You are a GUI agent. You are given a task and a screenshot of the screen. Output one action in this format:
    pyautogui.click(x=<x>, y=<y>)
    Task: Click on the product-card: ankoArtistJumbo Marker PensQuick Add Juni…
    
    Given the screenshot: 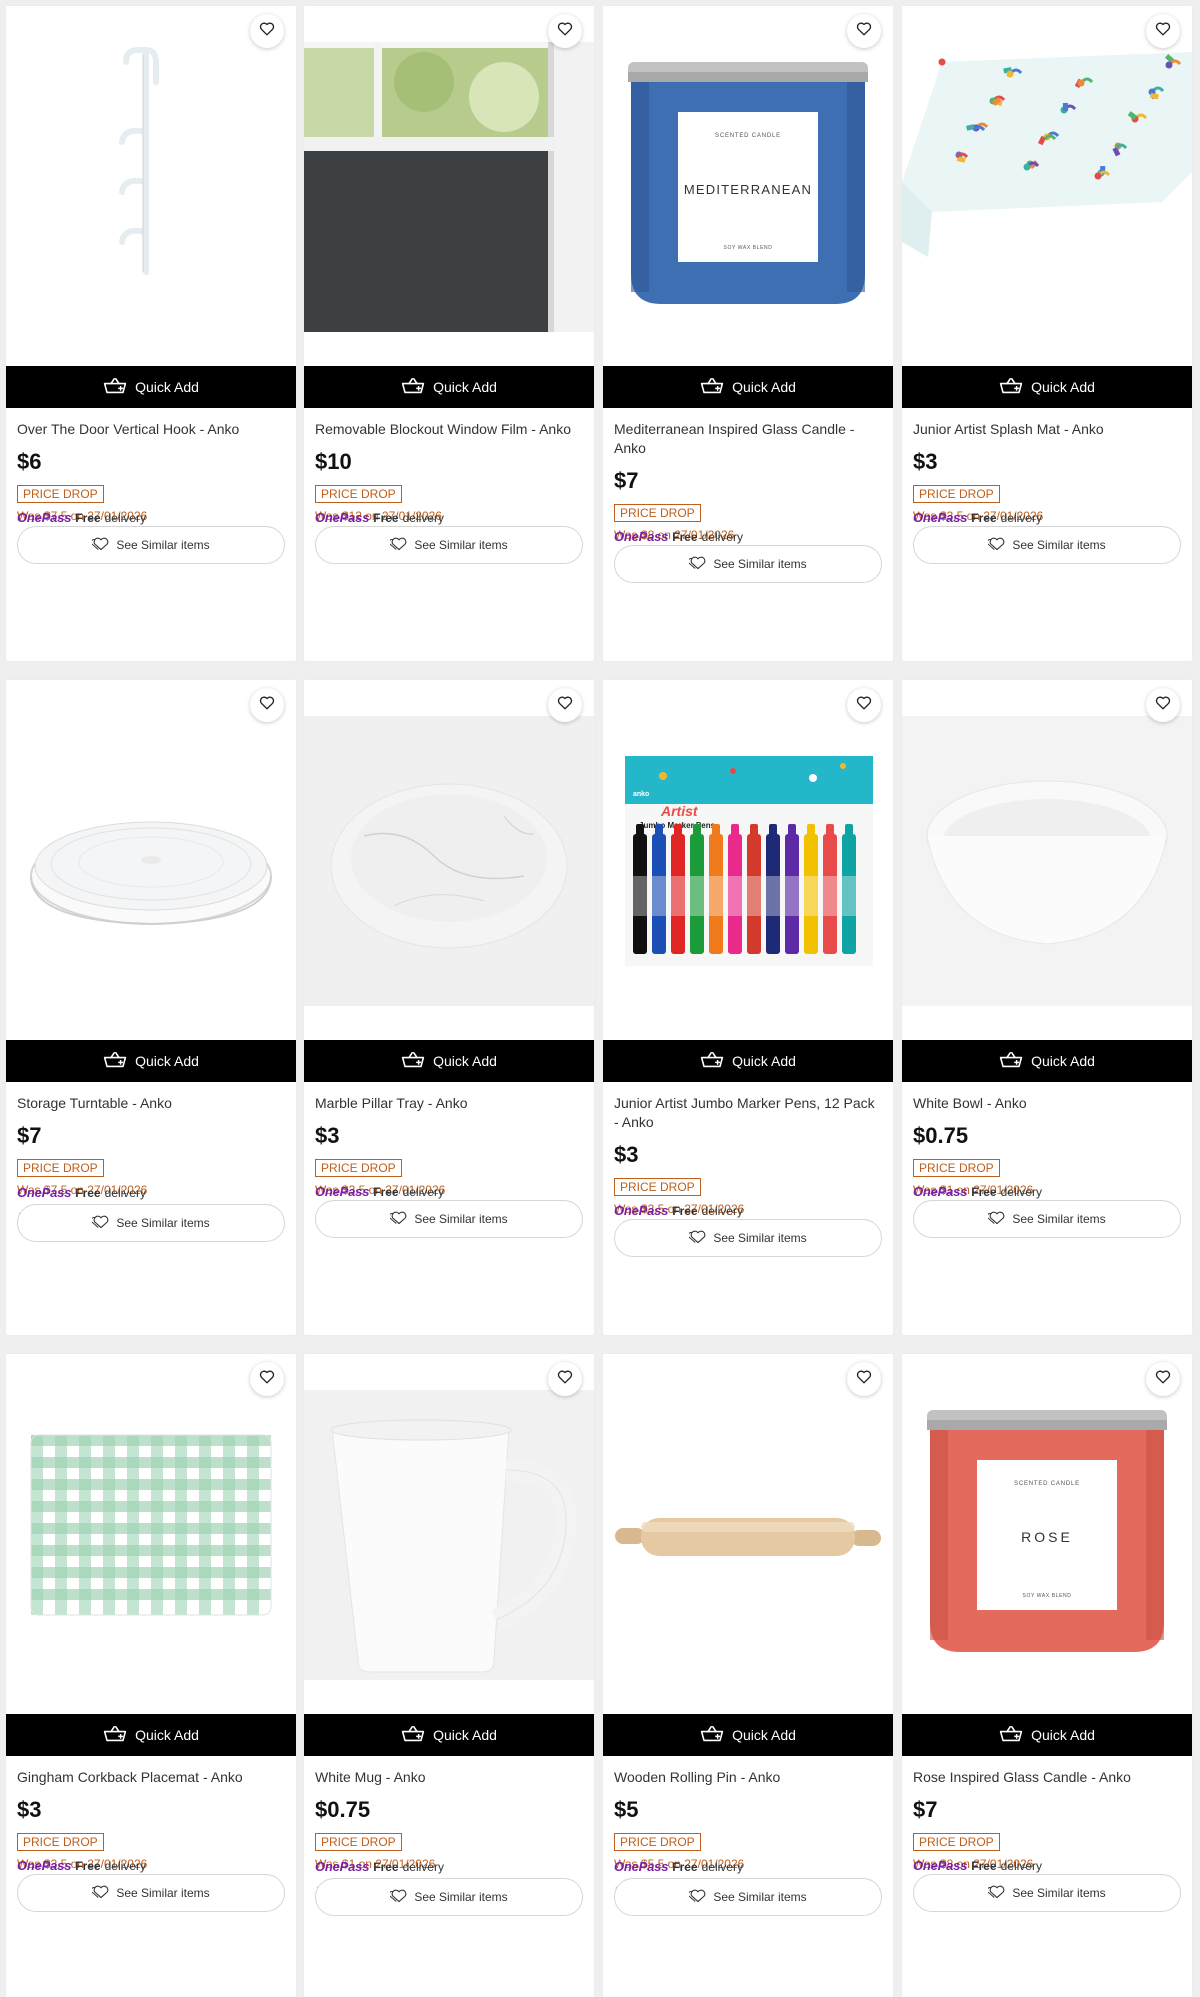 What is the action you would take?
    pyautogui.click(x=748, y=1007)
    